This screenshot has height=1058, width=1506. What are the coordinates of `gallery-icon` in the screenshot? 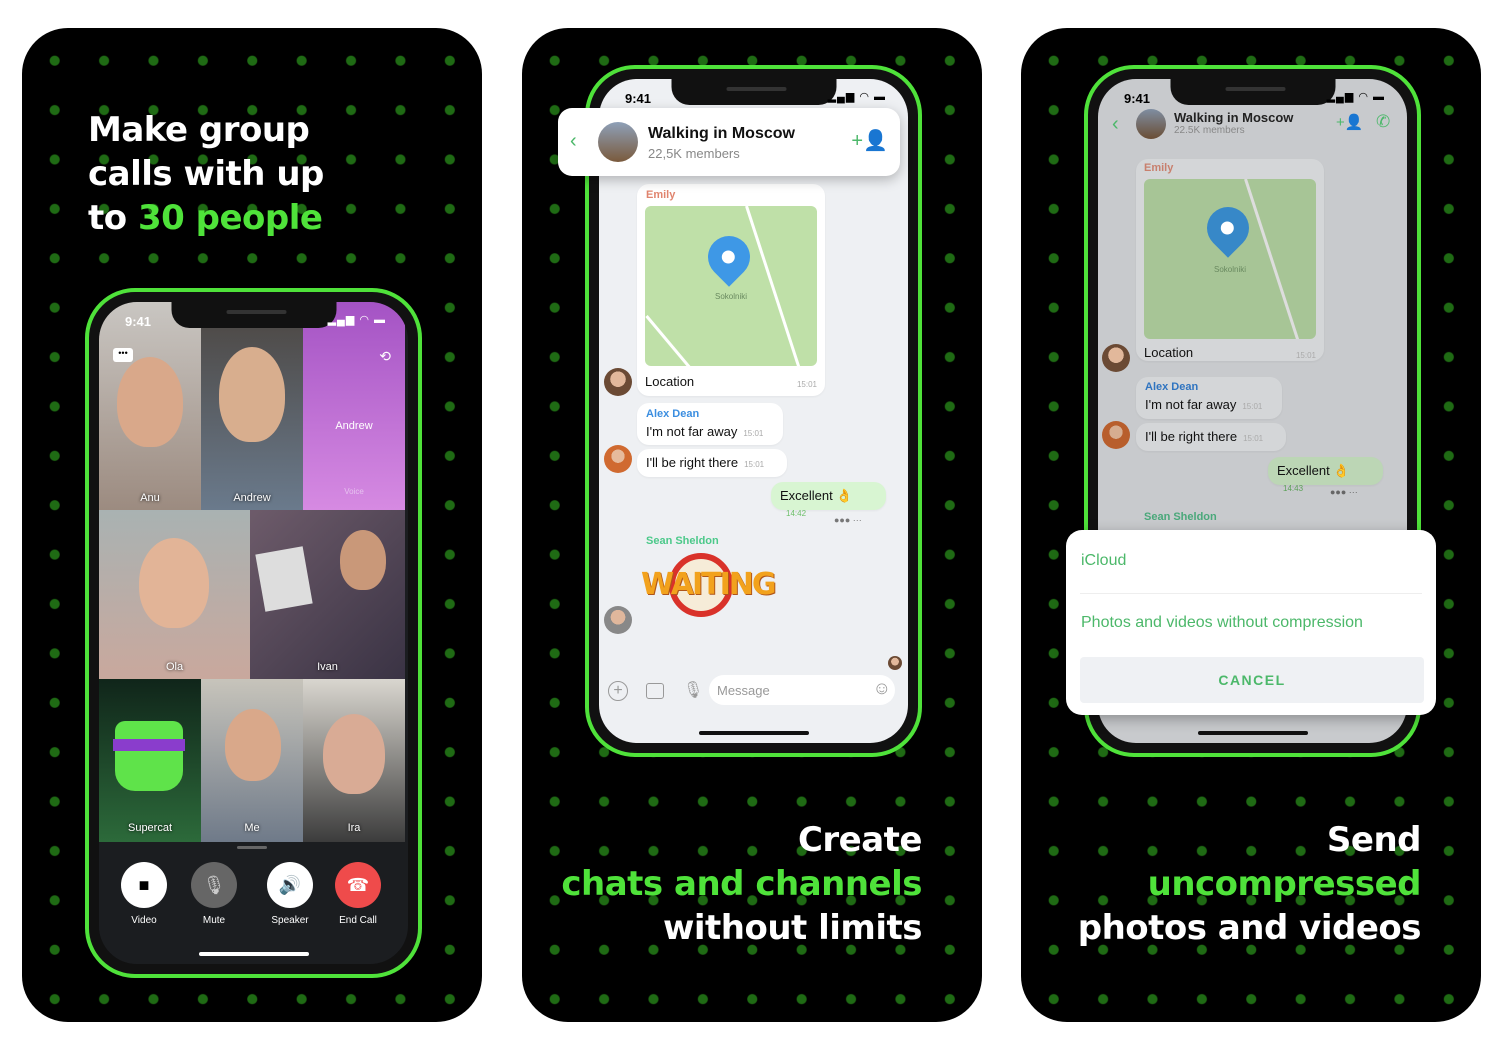 It's located at (655, 691).